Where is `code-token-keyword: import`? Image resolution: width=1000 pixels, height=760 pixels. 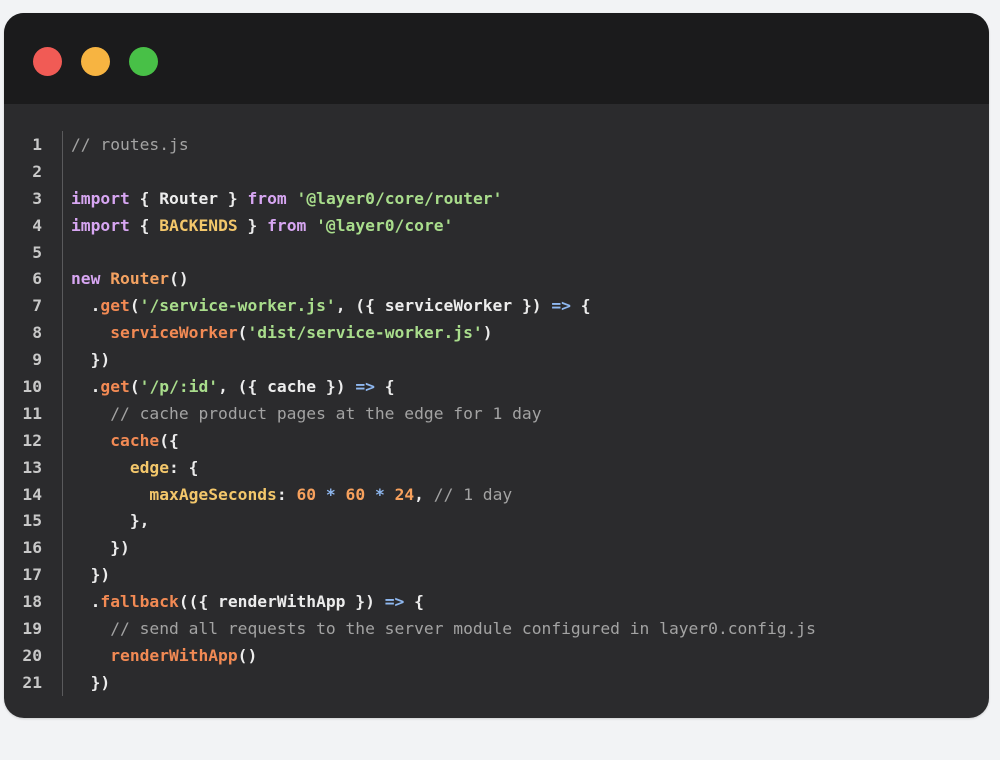
code-token-keyword: import is located at coordinates (100, 198).